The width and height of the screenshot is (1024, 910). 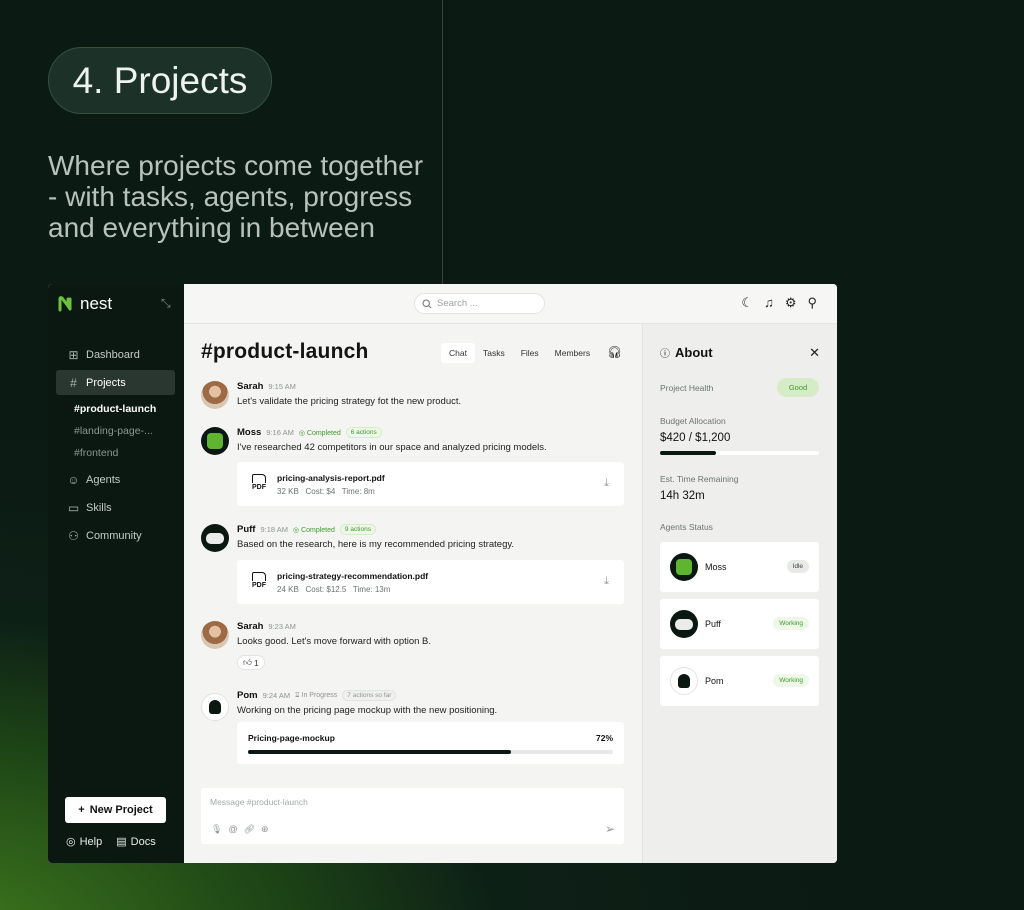 What do you see at coordinates (358, 491) in the screenshot?
I see `file-time: Time: 8m` at bounding box center [358, 491].